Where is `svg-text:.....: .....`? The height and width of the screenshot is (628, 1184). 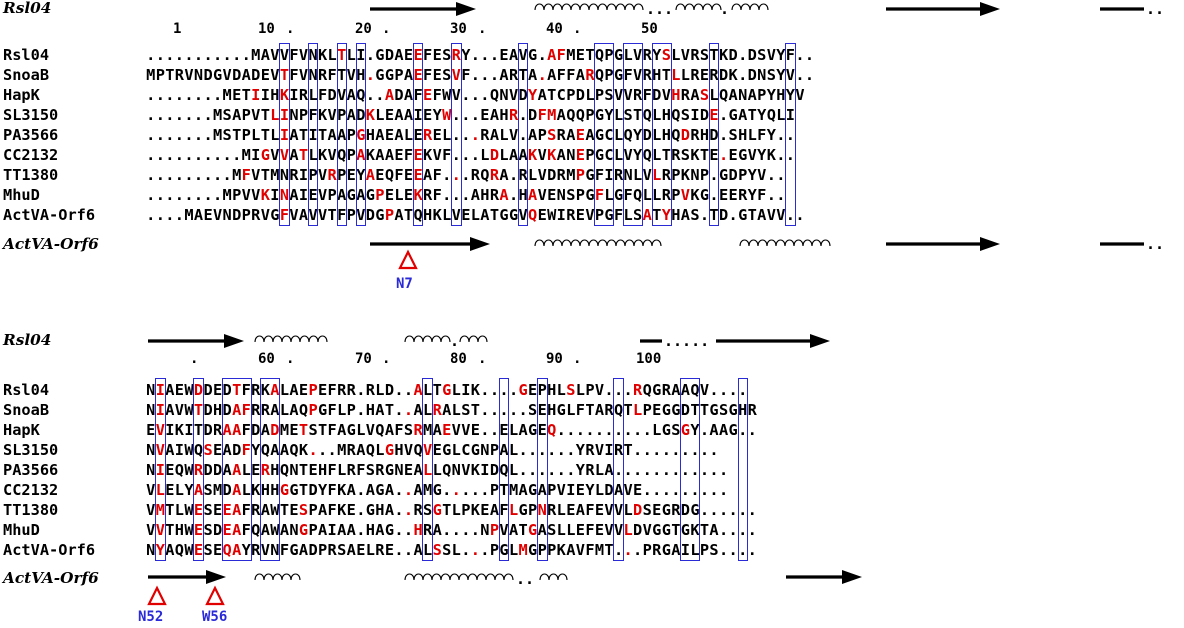
svg-text:.....: ..... is located at coordinates (686, 341).